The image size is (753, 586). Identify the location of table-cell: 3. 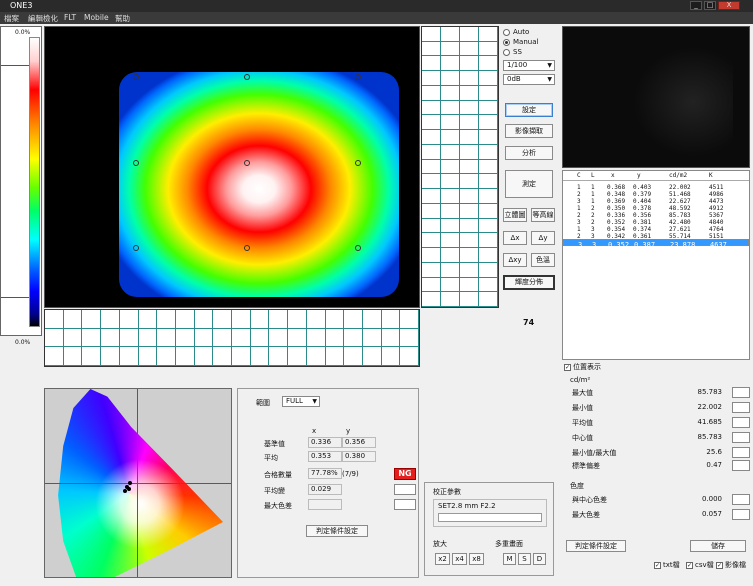
(594, 245).